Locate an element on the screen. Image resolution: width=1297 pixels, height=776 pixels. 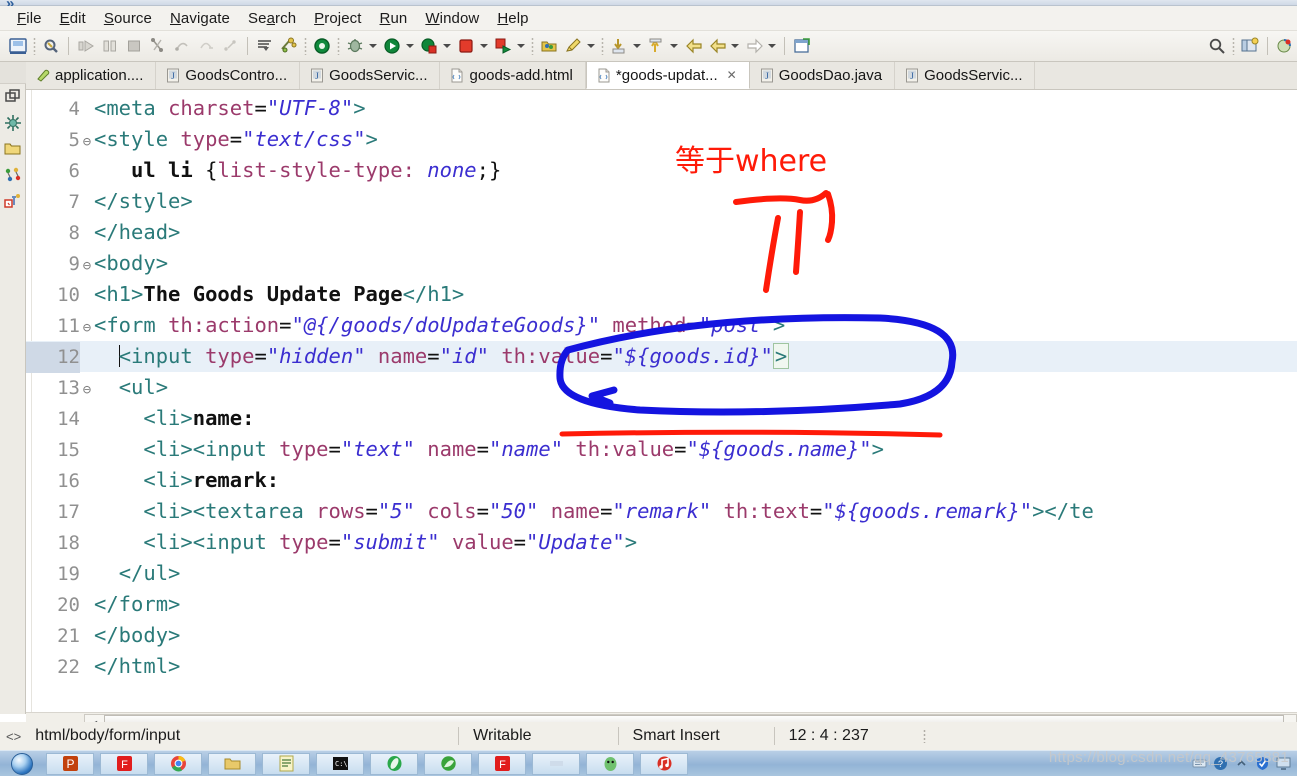
menu-item-help: Help is located at coordinates (512, 18).